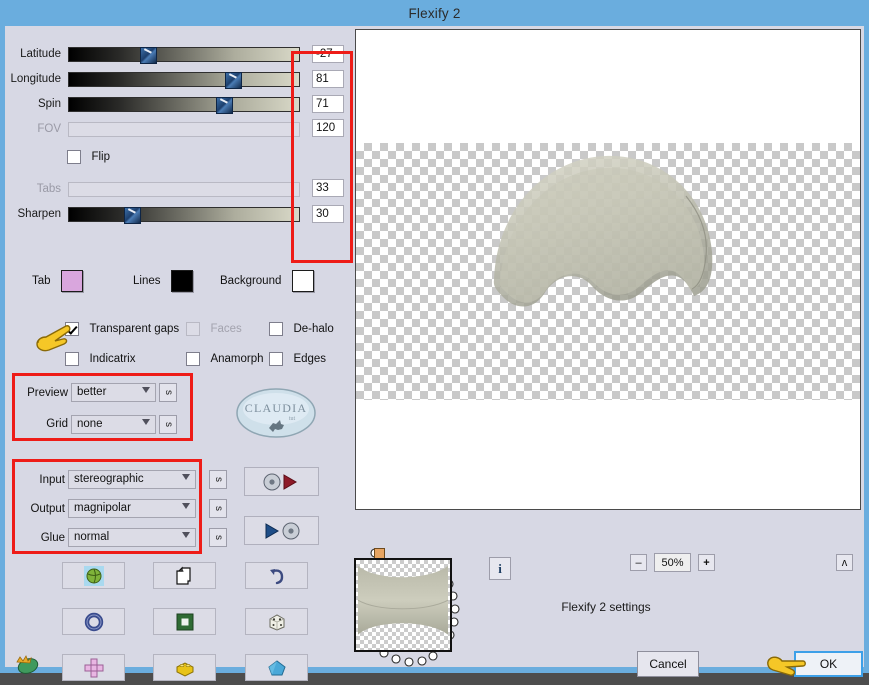 This screenshot has width=869, height=685. What do you see at coordinates (844, 562) in the screenshot?
I see `collapse-panel-button: ʌ` at bounding box center [844, 562].